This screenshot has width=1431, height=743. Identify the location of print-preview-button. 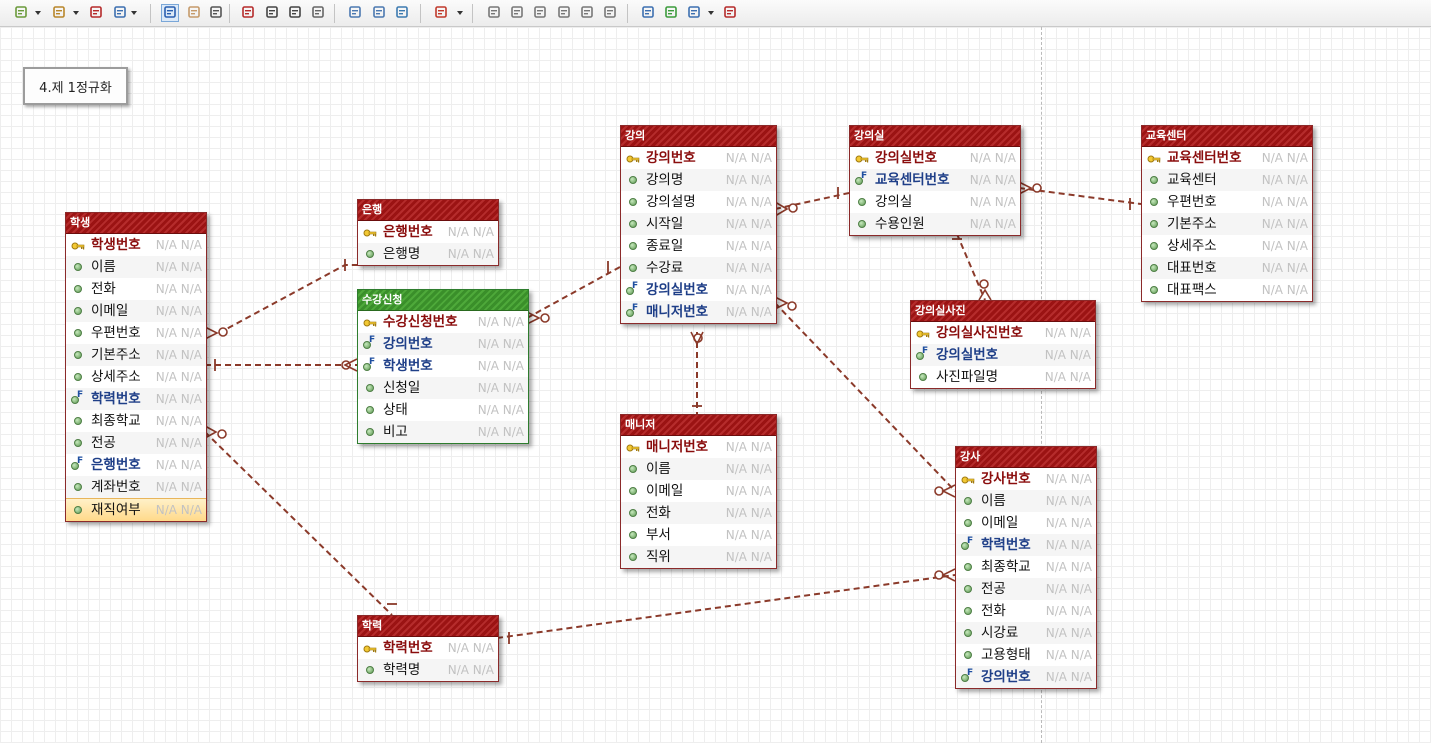
(355, 13).